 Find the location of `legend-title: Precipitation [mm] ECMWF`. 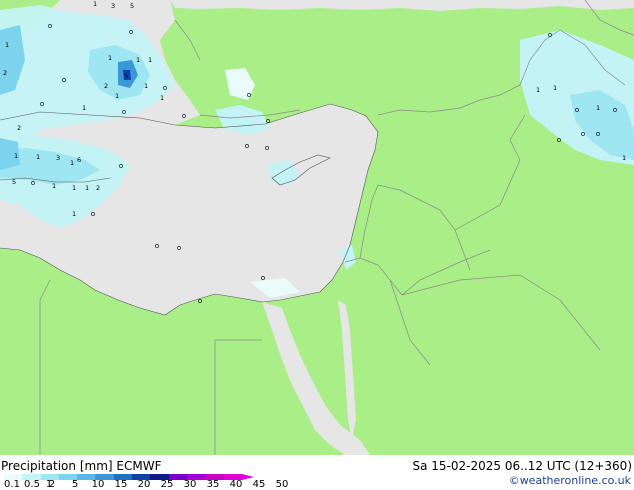

legend-title: Precipitation [mm] ECMWF is located at coordinates (81, 466).